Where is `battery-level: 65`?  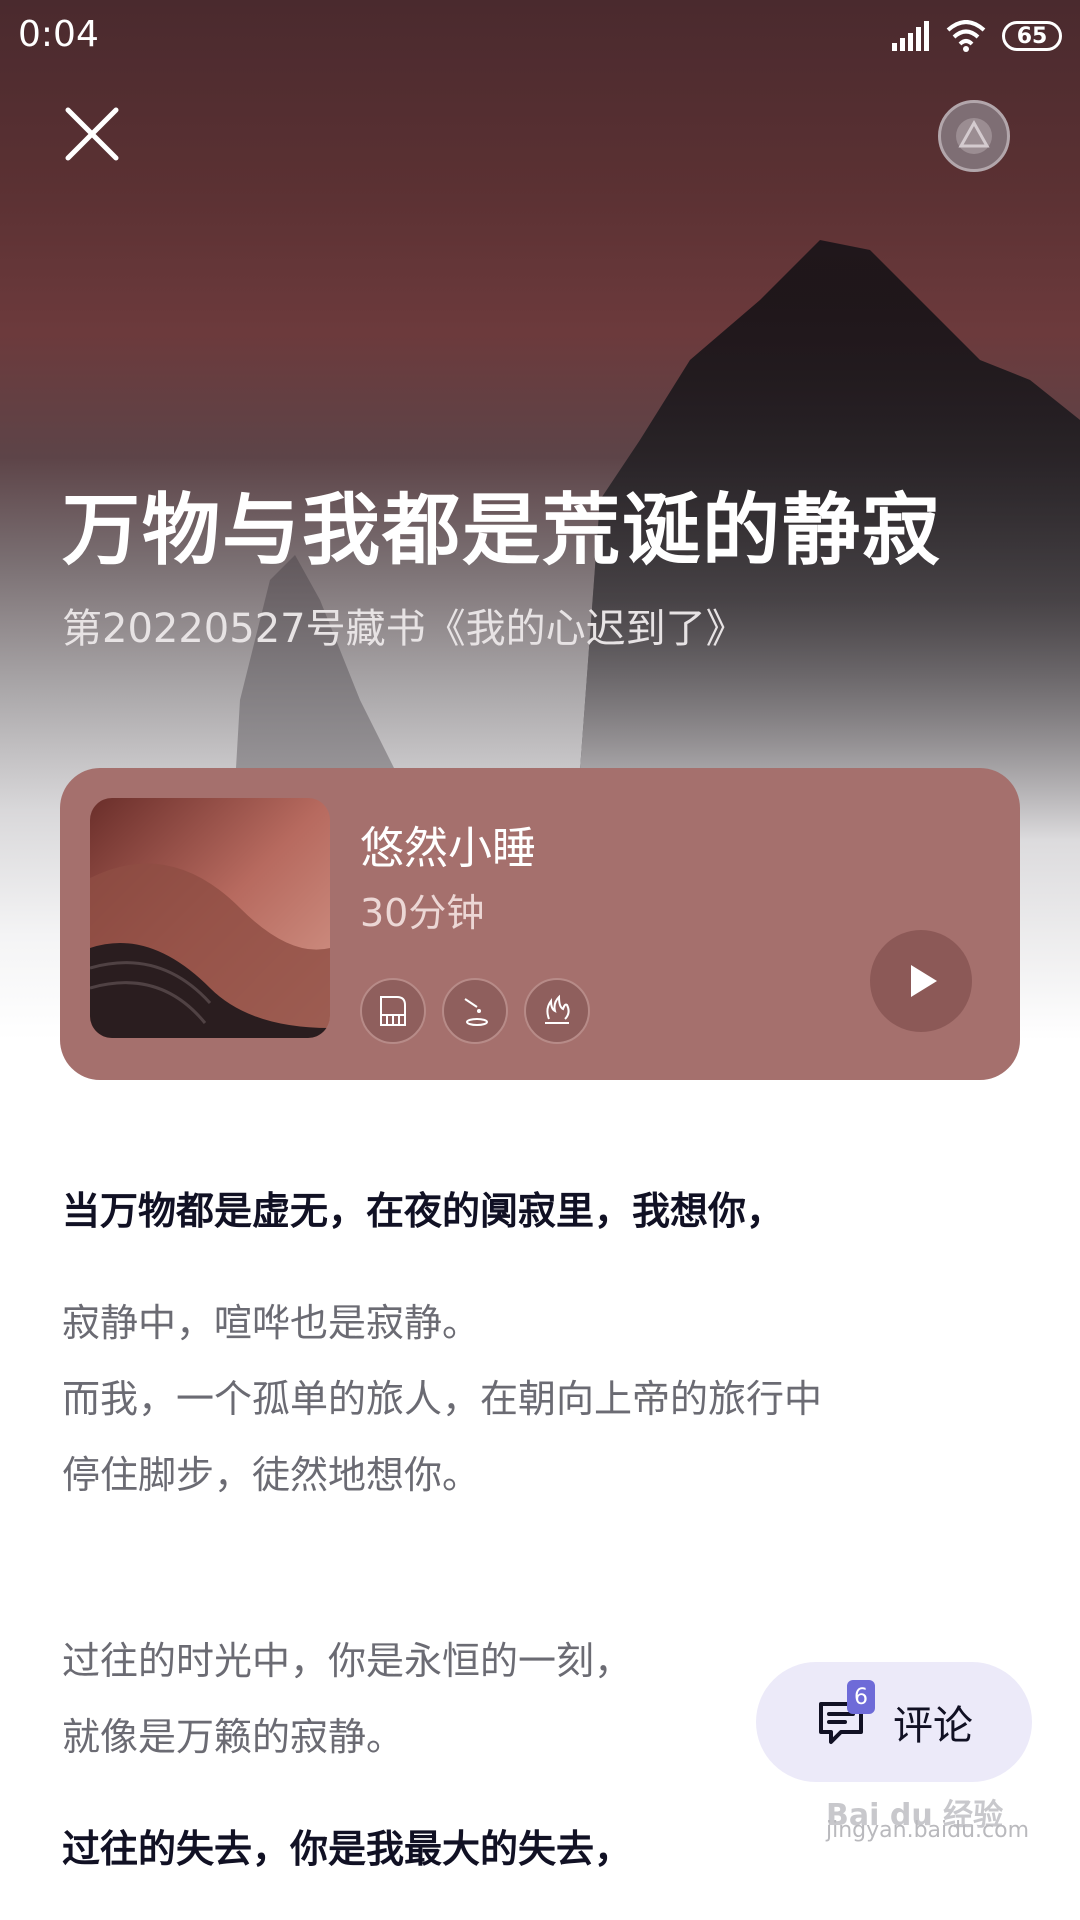 battery-level: 65 is located at coordinates (1032, 36).